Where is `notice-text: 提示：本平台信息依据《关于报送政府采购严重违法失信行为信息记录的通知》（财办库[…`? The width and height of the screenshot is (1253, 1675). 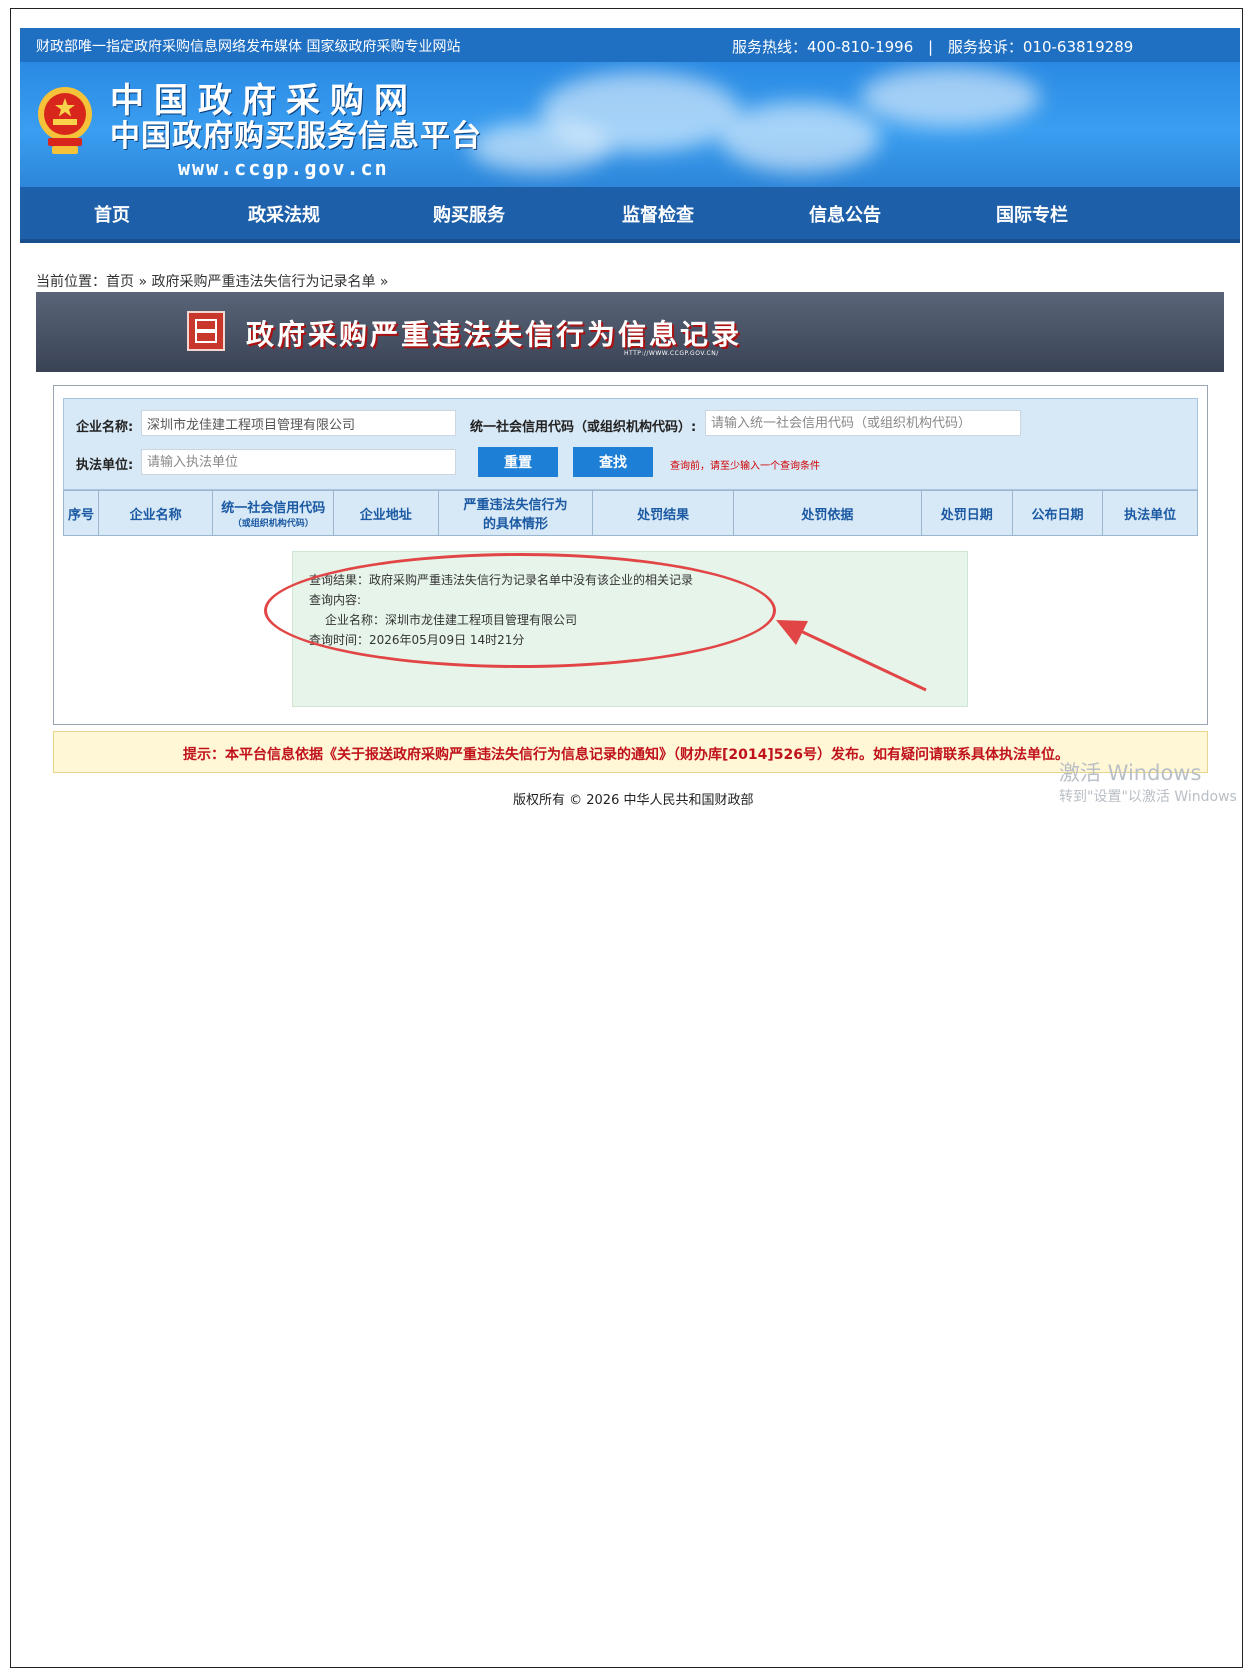
notice-text: 提示：本平台信息依据《关于报送政府采购严重违法失信行为信息记录的通知》（财办库[… is located at coordinates (626, 755).